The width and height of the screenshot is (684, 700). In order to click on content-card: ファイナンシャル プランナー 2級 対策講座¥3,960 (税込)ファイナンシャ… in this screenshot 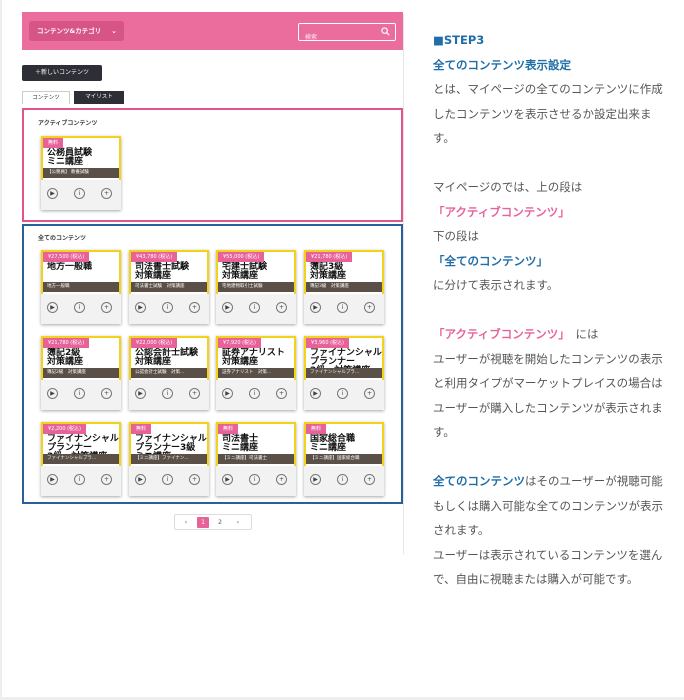, I will do `click(344, 373)`.